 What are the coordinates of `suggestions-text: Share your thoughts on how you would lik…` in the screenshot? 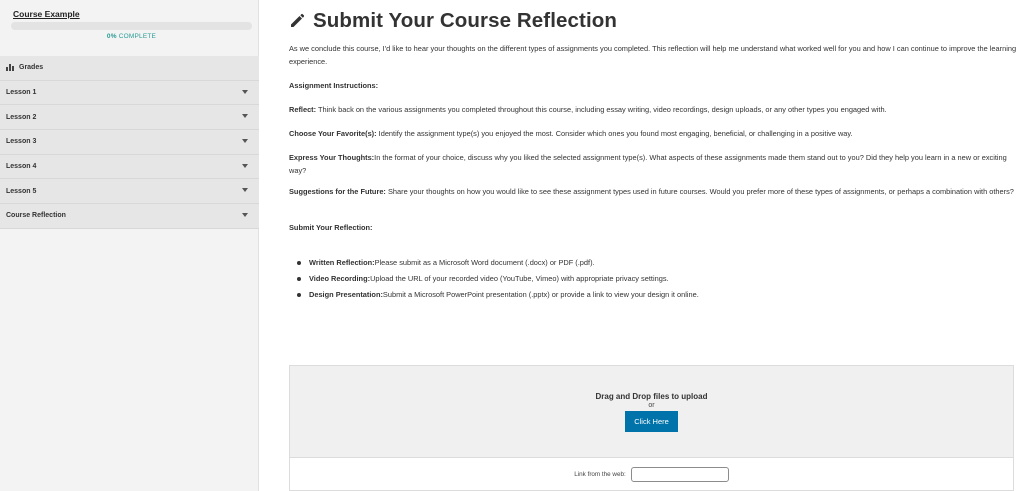 It's located at (699, 191).